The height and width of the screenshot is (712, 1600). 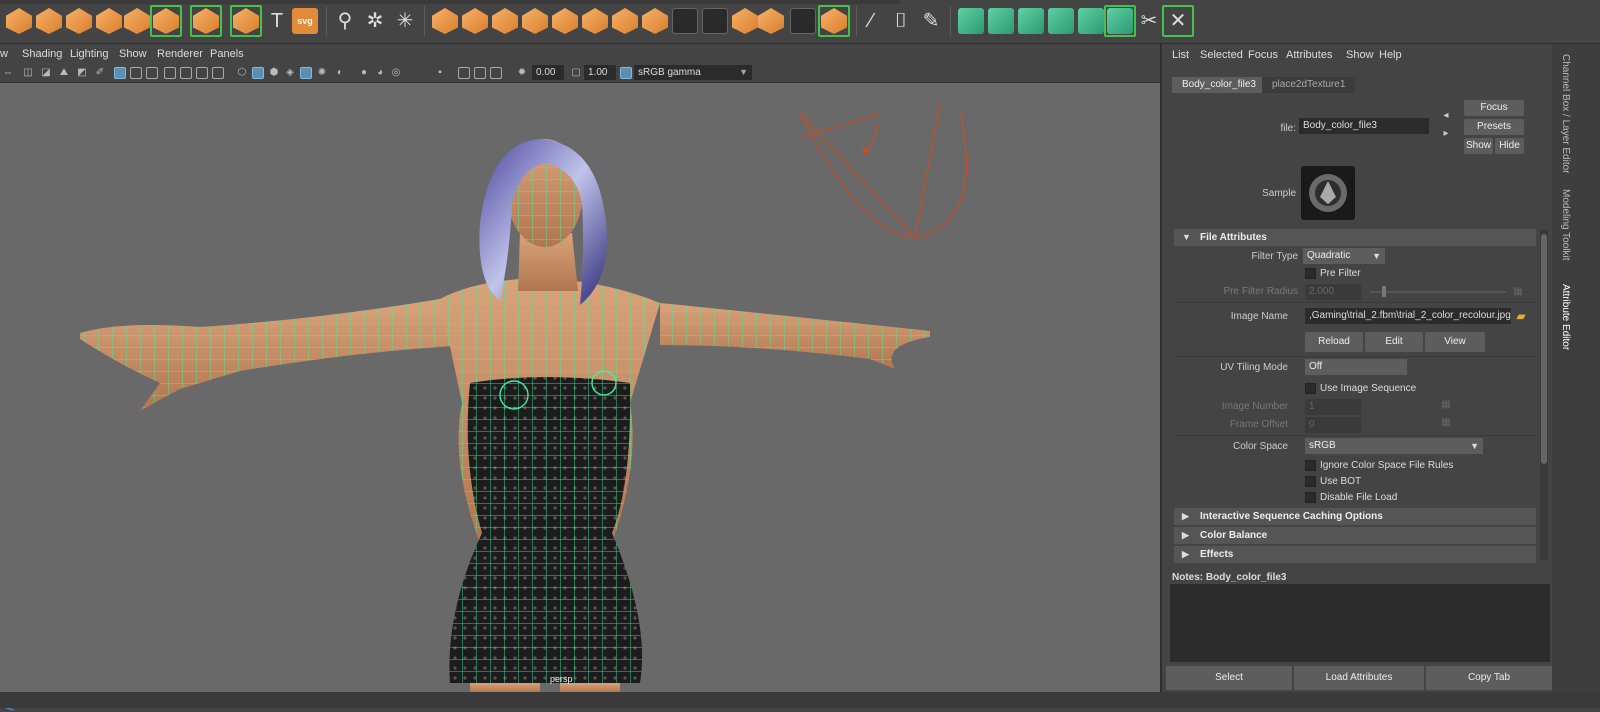 I want to click on edit-button: Edit, so click(x=1394, y=342).